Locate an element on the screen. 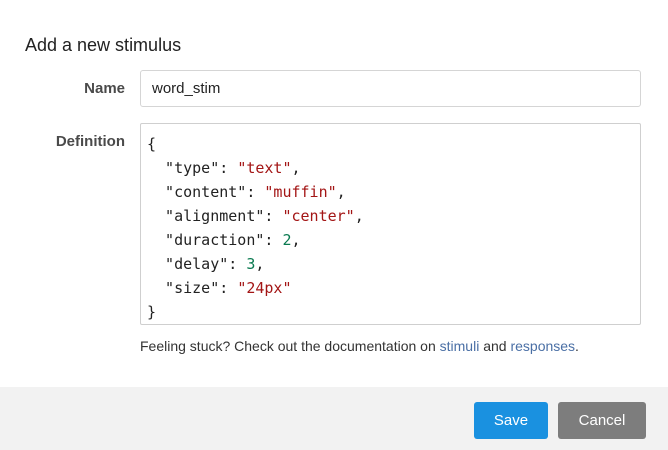 This screenshot has height=450, width=668. code-plain-token: "delay": is located at coordinates (197, 264).